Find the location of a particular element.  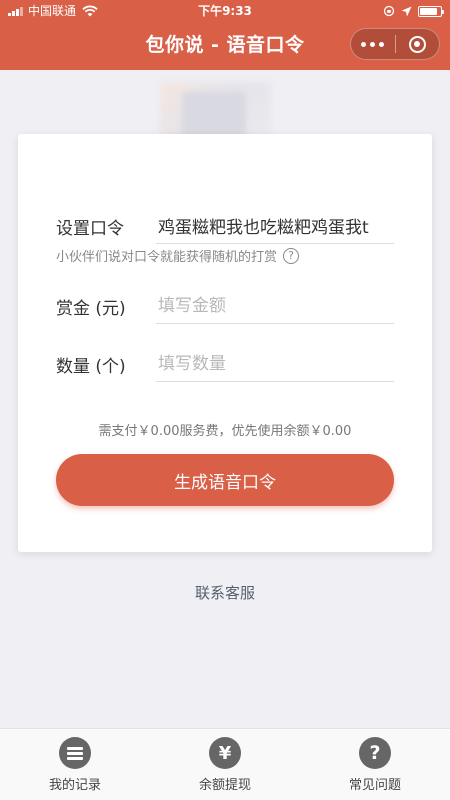

generate-button: 生成语音口令 is located at coordinates (225, 480).